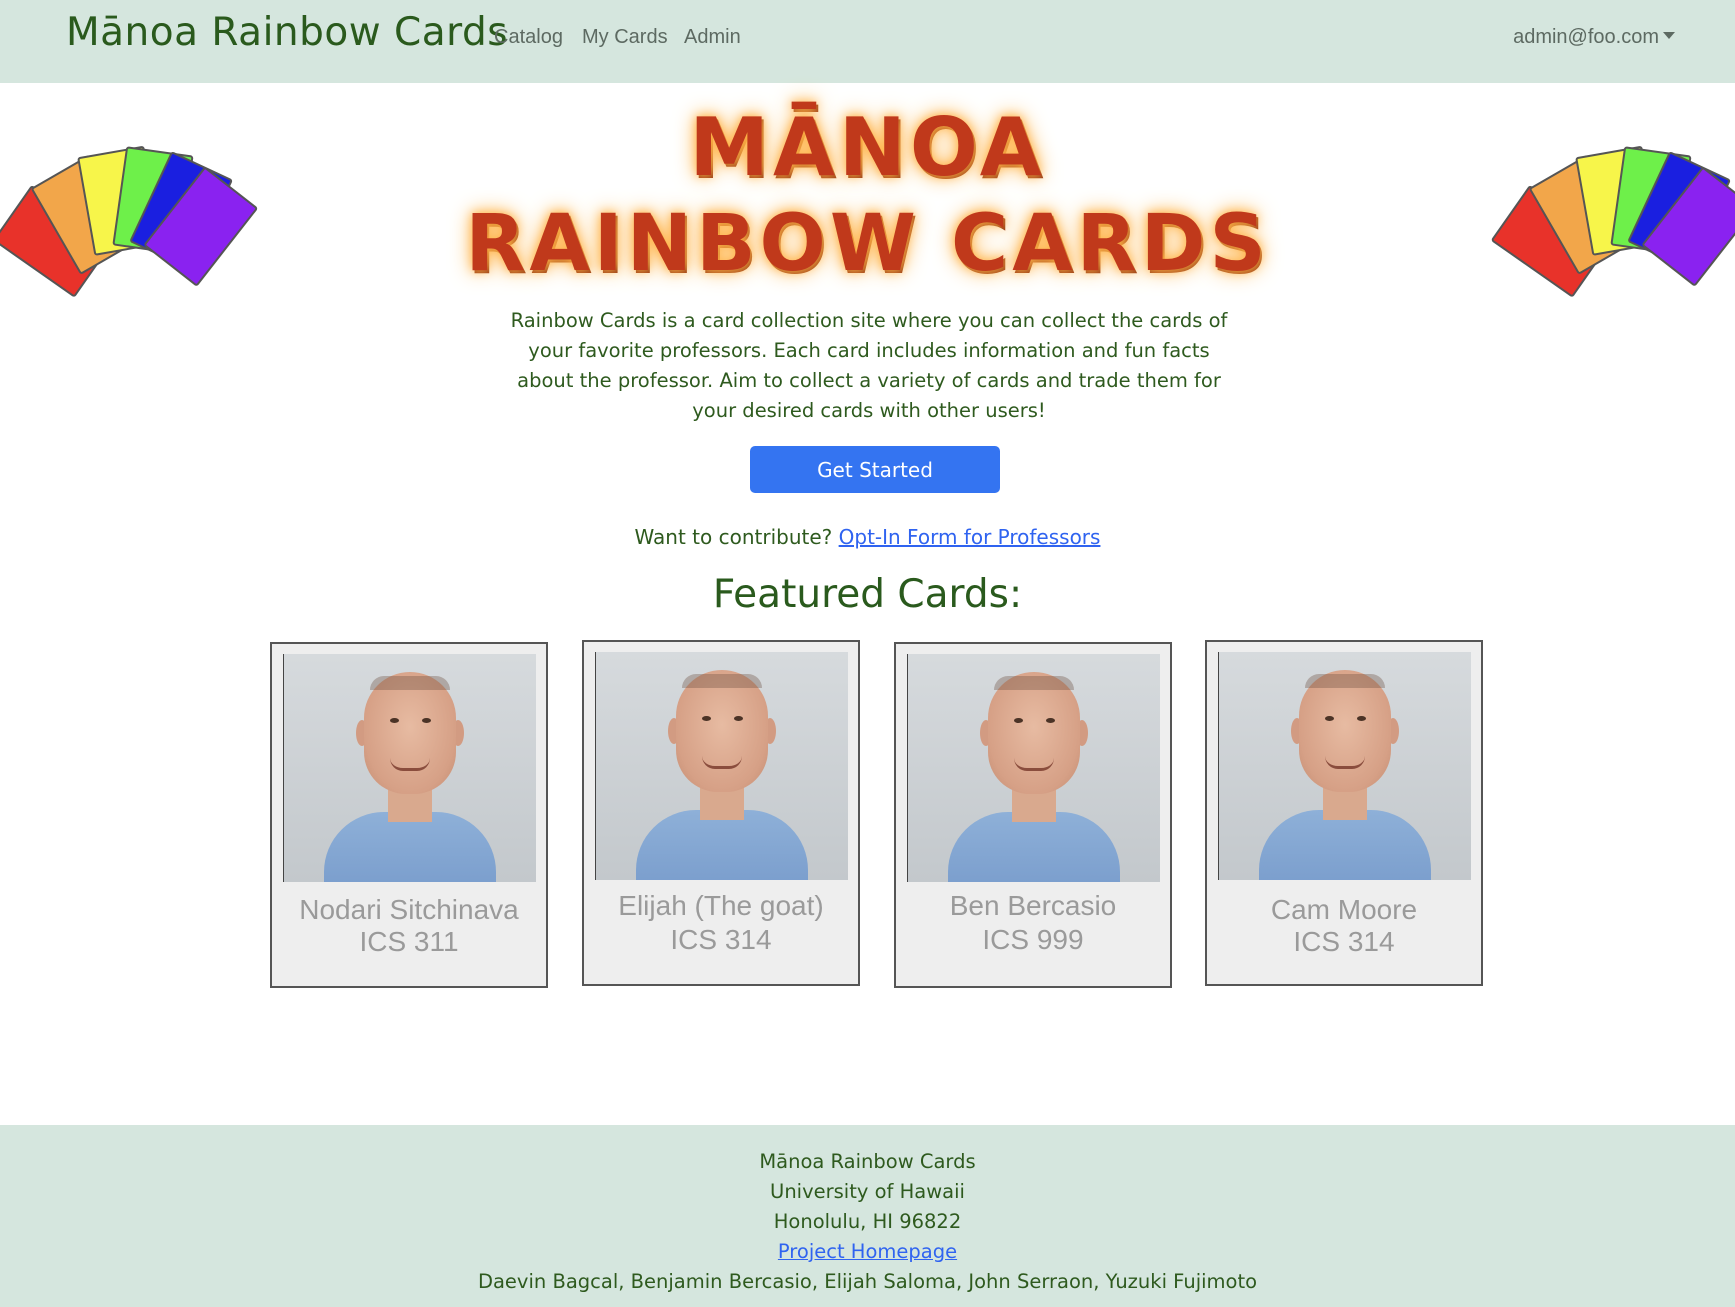 The height and width of the screenshot is (1307, 1735). What do you see at coordinates (721, 905) in the screenshot?
I see `professor-name: Elijah (The goat)` at bounding box center [721, 905].